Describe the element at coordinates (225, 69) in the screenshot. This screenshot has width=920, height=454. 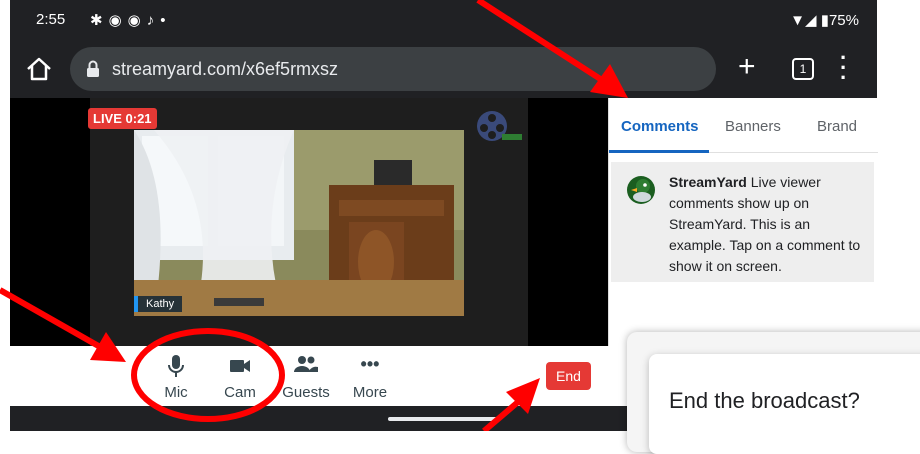
I see `url-text: streamyard.com/x6ef5rmxsz` at that location.